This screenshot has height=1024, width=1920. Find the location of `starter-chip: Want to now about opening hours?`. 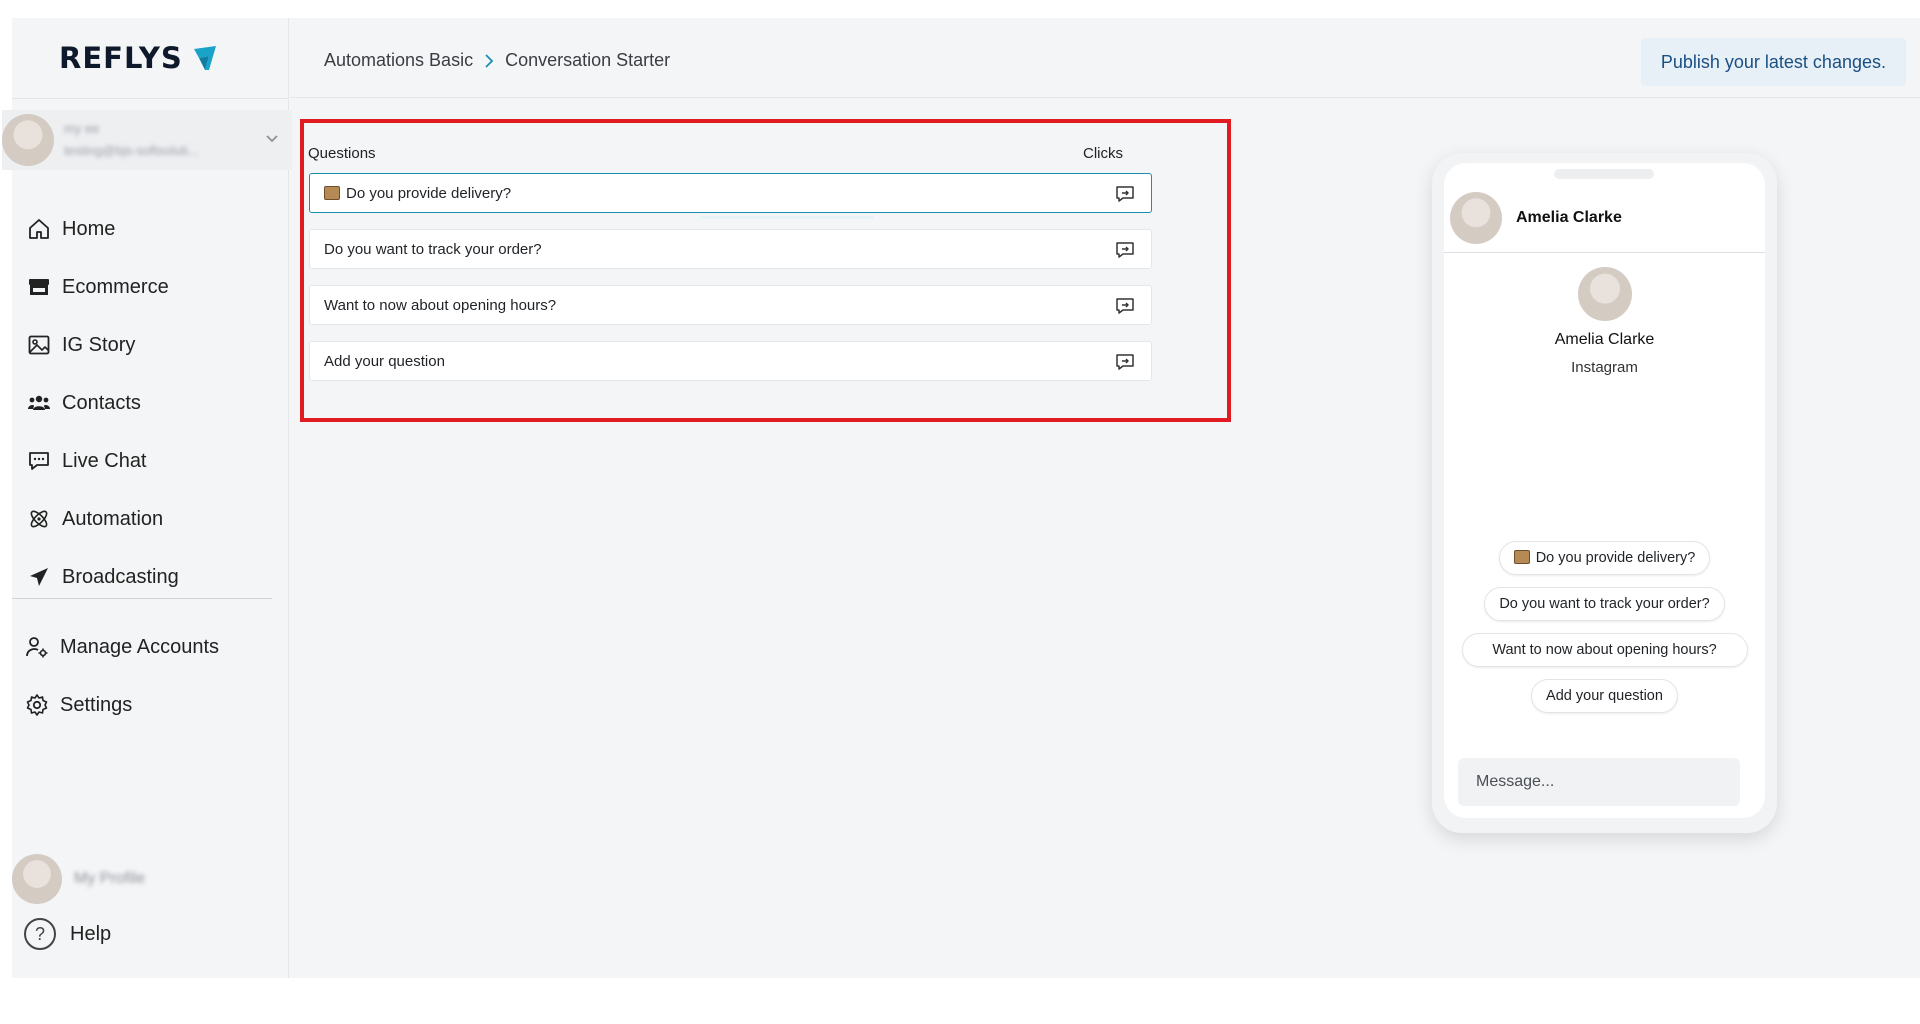

starter-chip: Want to now about opening hours? is located at coordinates (1604, 650).